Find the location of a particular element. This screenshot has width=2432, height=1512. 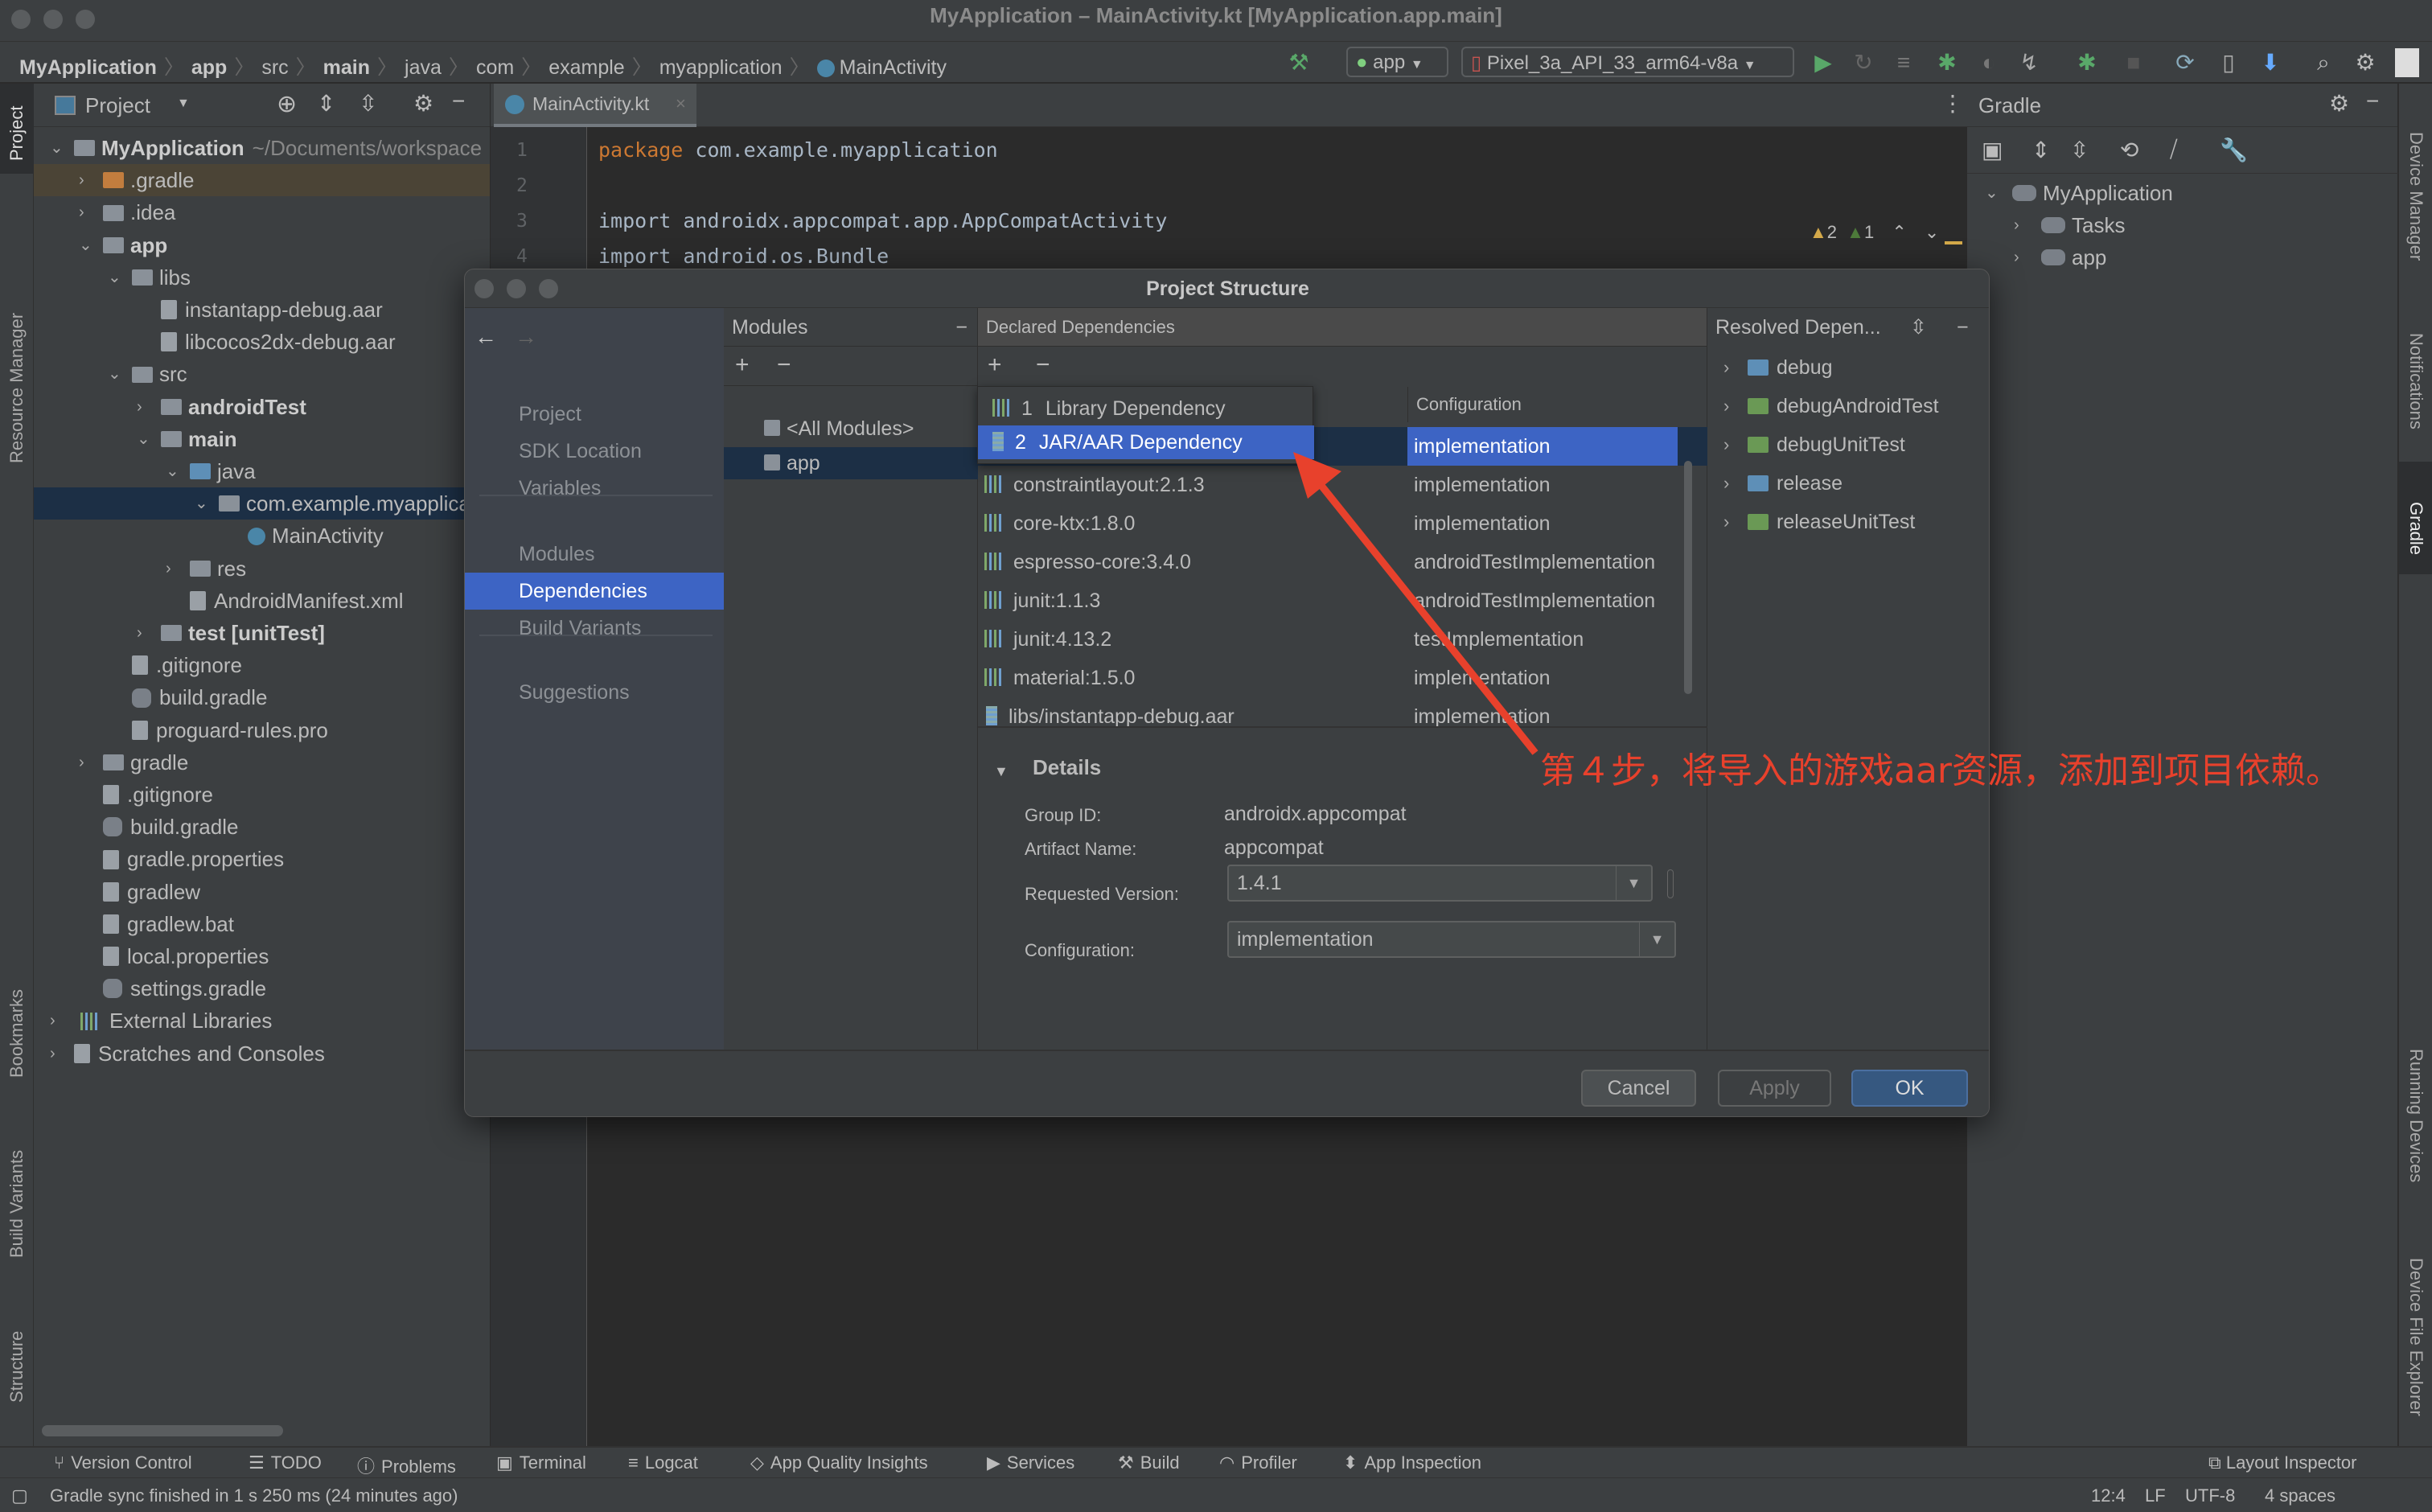

annotation-arrow-shaft is located at coordinates (1427, 618).